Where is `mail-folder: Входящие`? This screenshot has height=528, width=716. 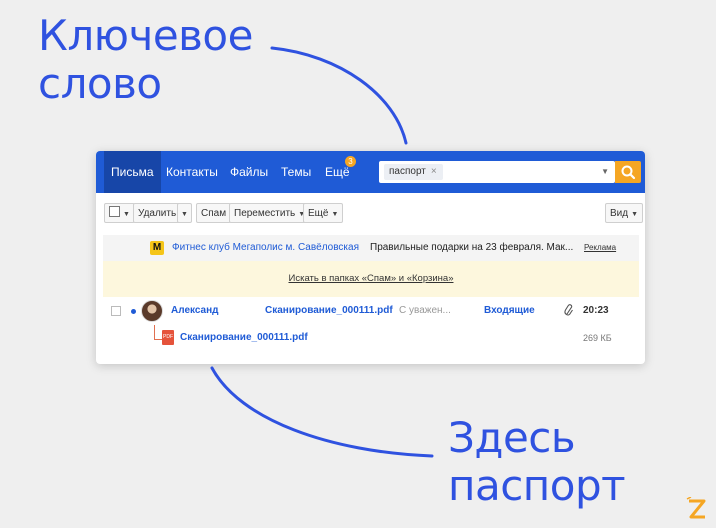
mail-folder: Входящие is located at coordinates (509, 311).